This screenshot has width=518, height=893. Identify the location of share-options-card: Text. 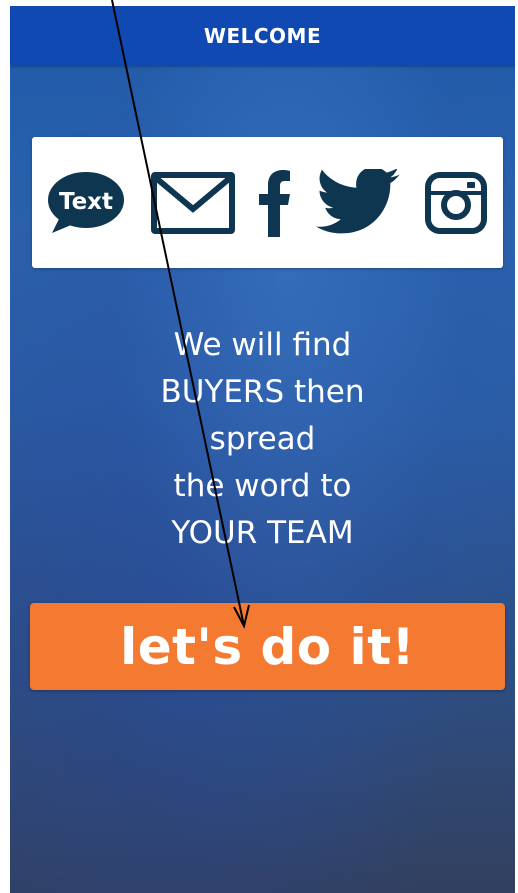
(267, 202).